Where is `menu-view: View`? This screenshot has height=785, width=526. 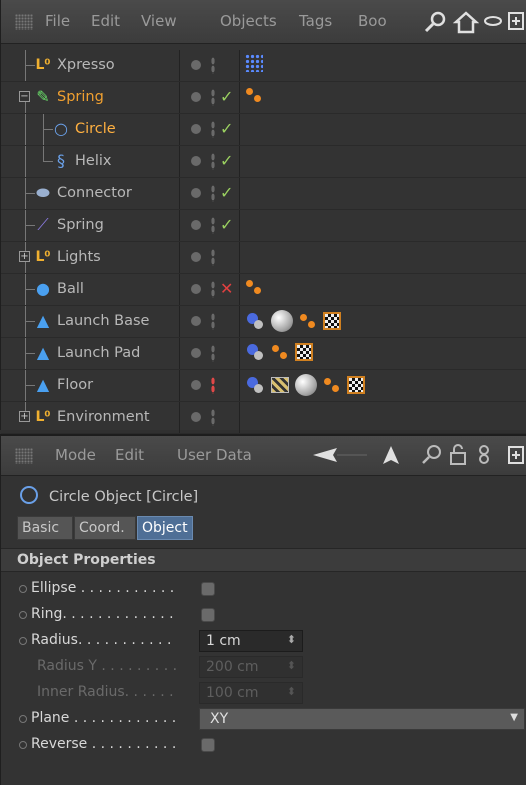
menu-view: View is located at coordinates (159, 21).